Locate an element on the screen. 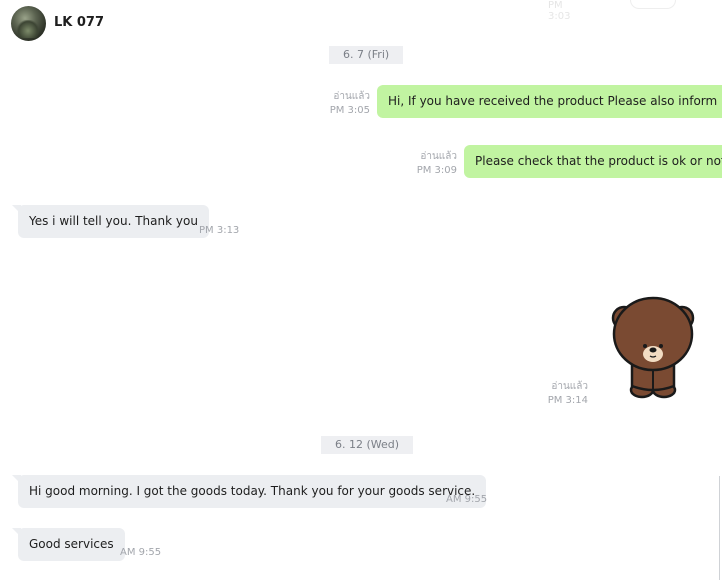  date-separator: 6. 12 (Wed) is located at coordinates (367, 445).